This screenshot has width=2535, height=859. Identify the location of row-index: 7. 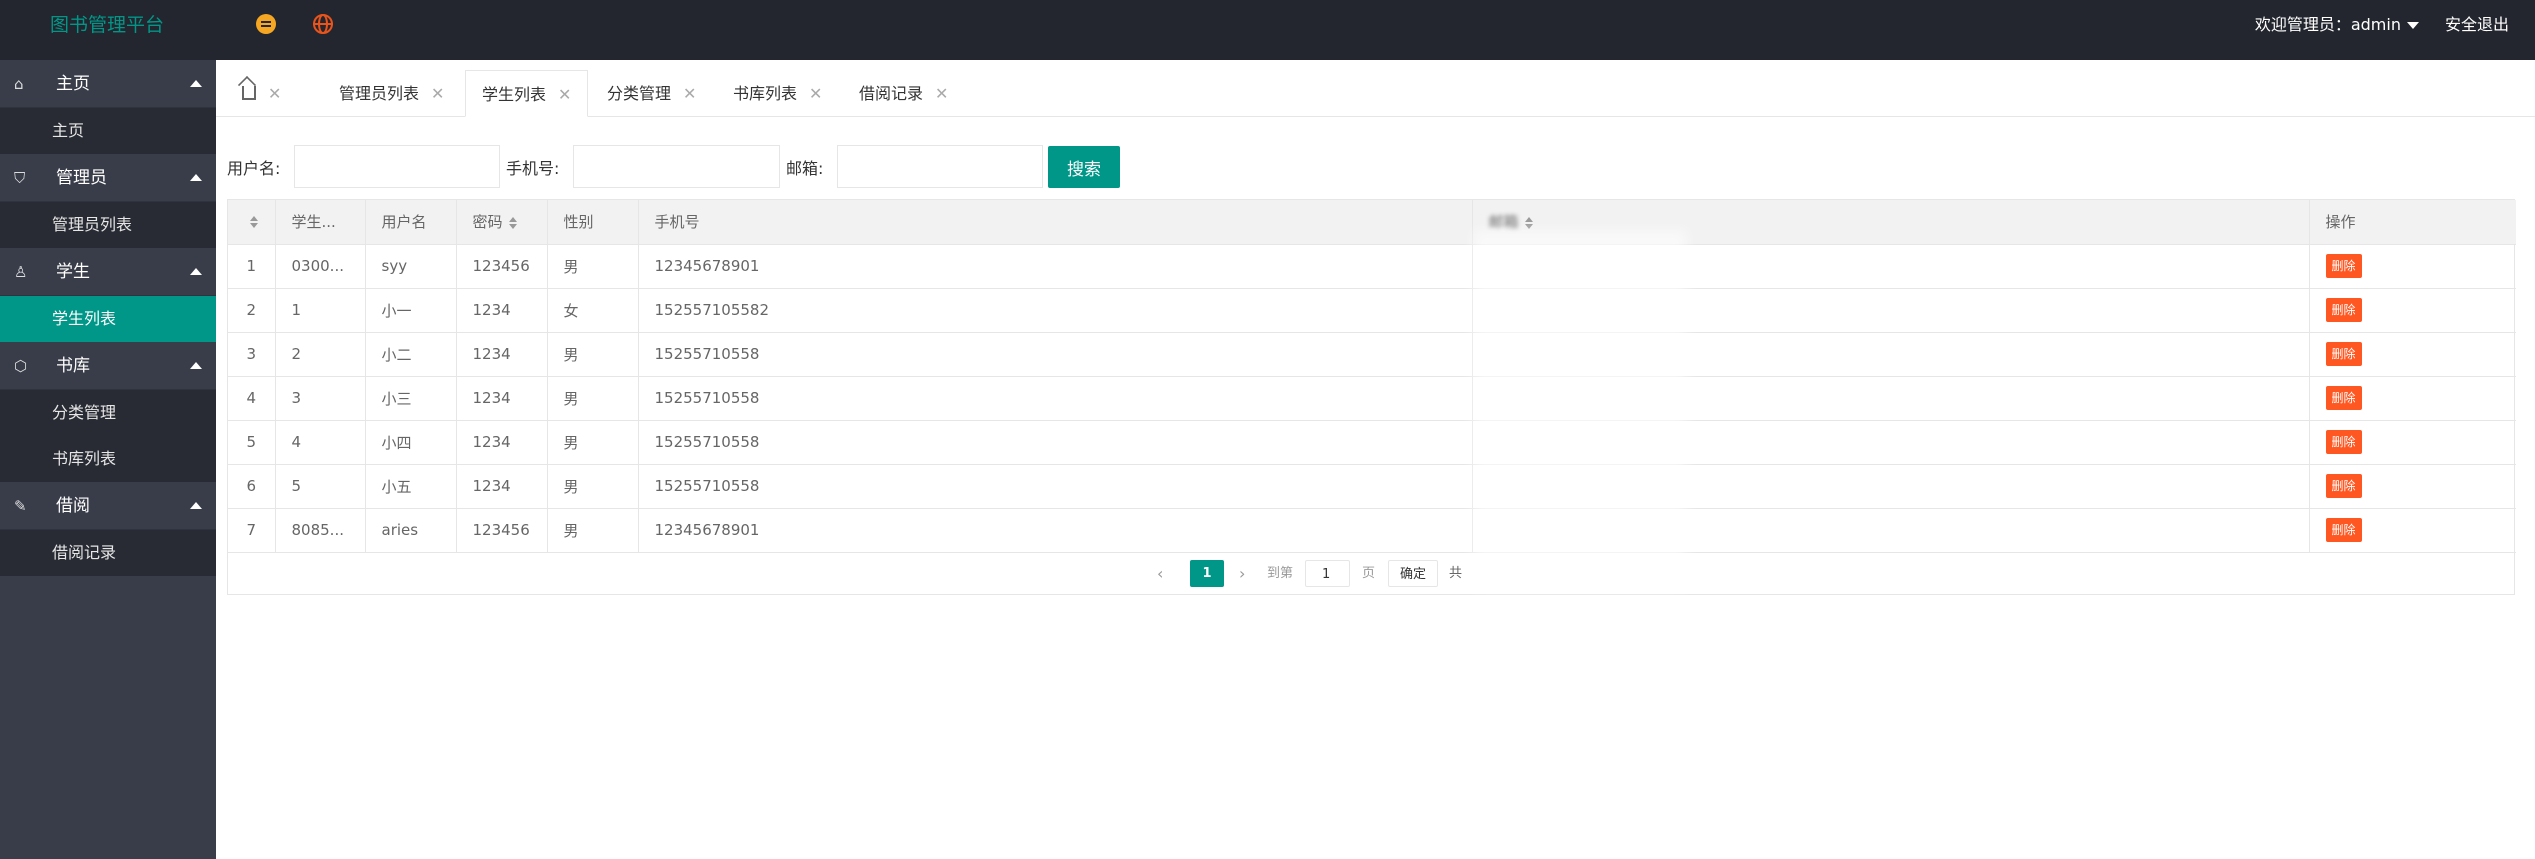
(252, 530).